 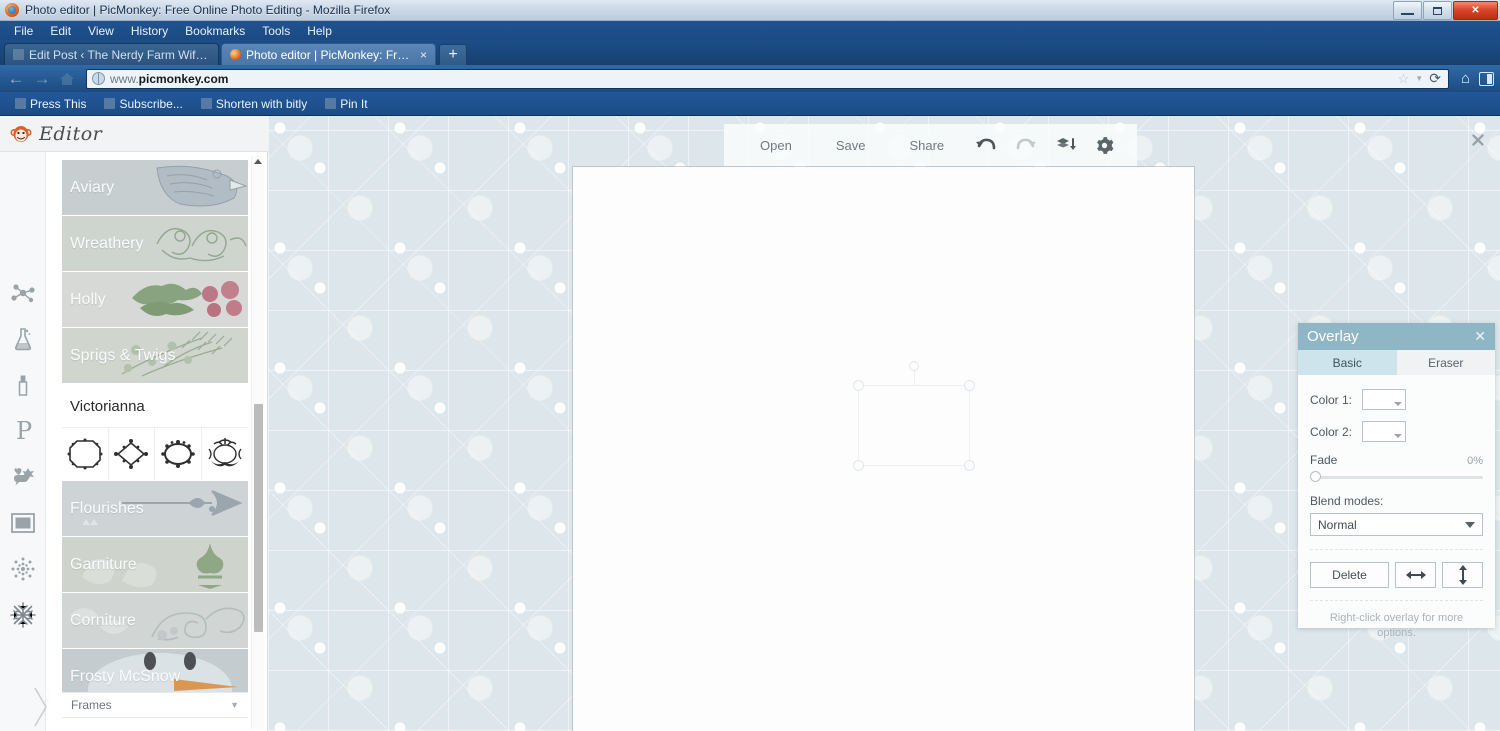 I want to click on panel-expander-arrow-icon, so click(x=41, y=707).